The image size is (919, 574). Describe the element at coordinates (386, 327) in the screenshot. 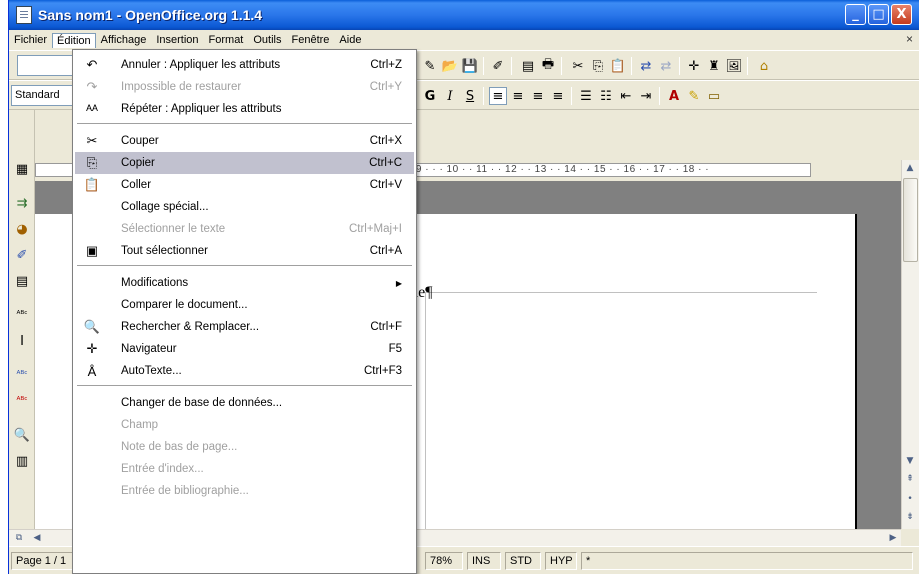

I see `menu-item-shortcut: Ctrl+F` at that location.